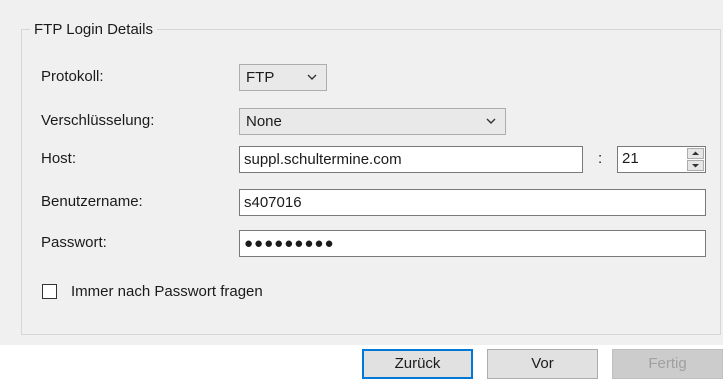  I want to click on host-input: suppl.schultermine.com, so click(411, 159).